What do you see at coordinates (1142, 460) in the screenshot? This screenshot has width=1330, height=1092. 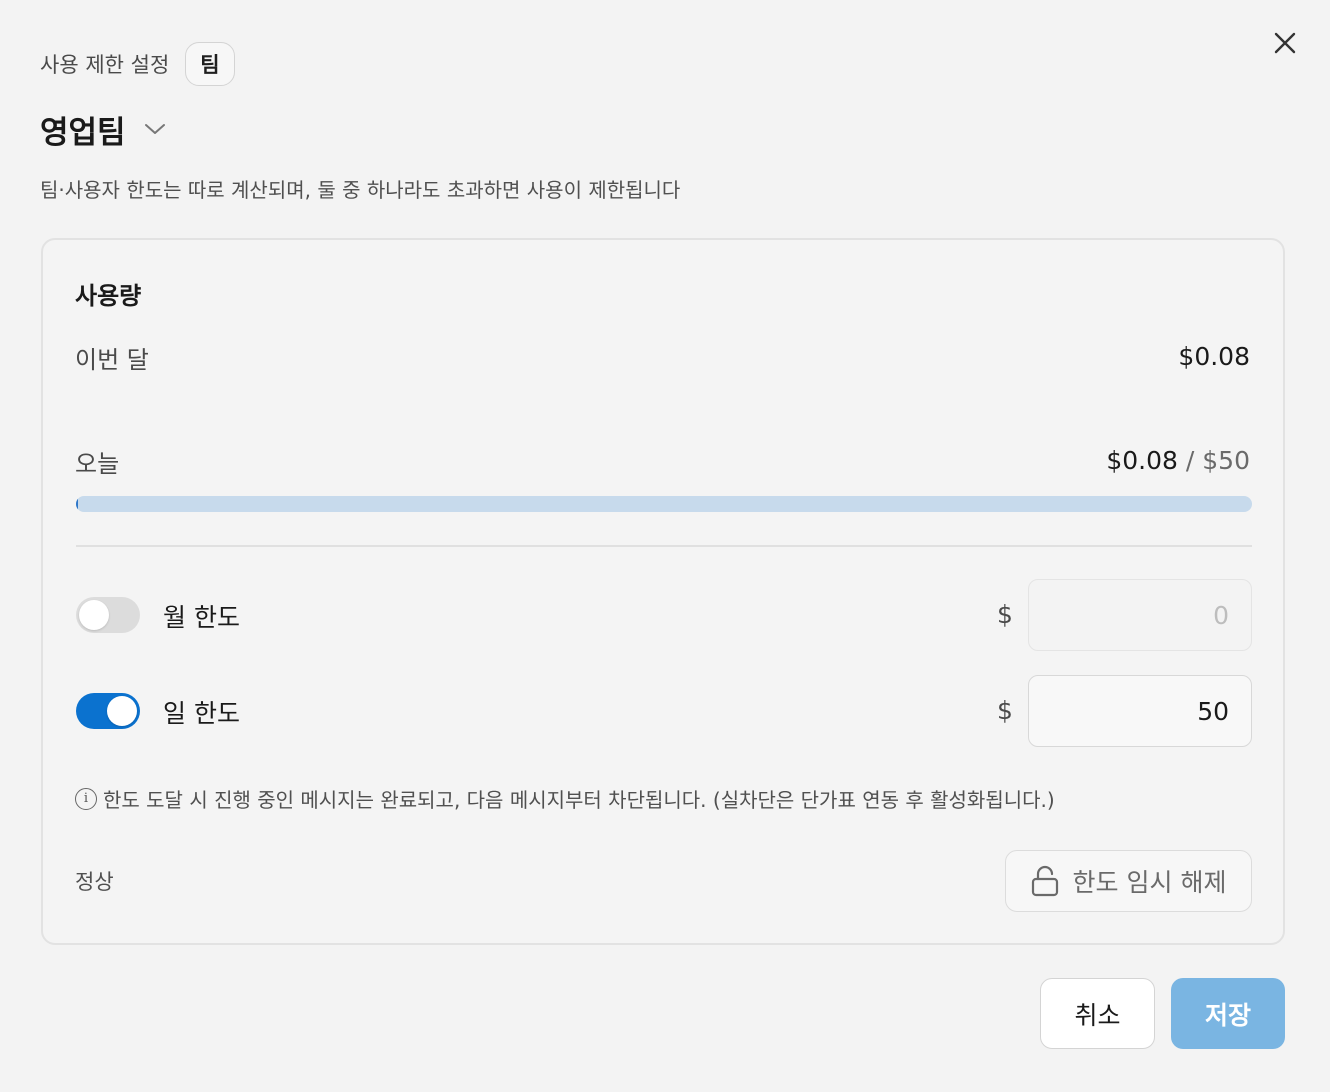 I see `today-usage-amount: $0.08` at bounding box center [1142, 460].